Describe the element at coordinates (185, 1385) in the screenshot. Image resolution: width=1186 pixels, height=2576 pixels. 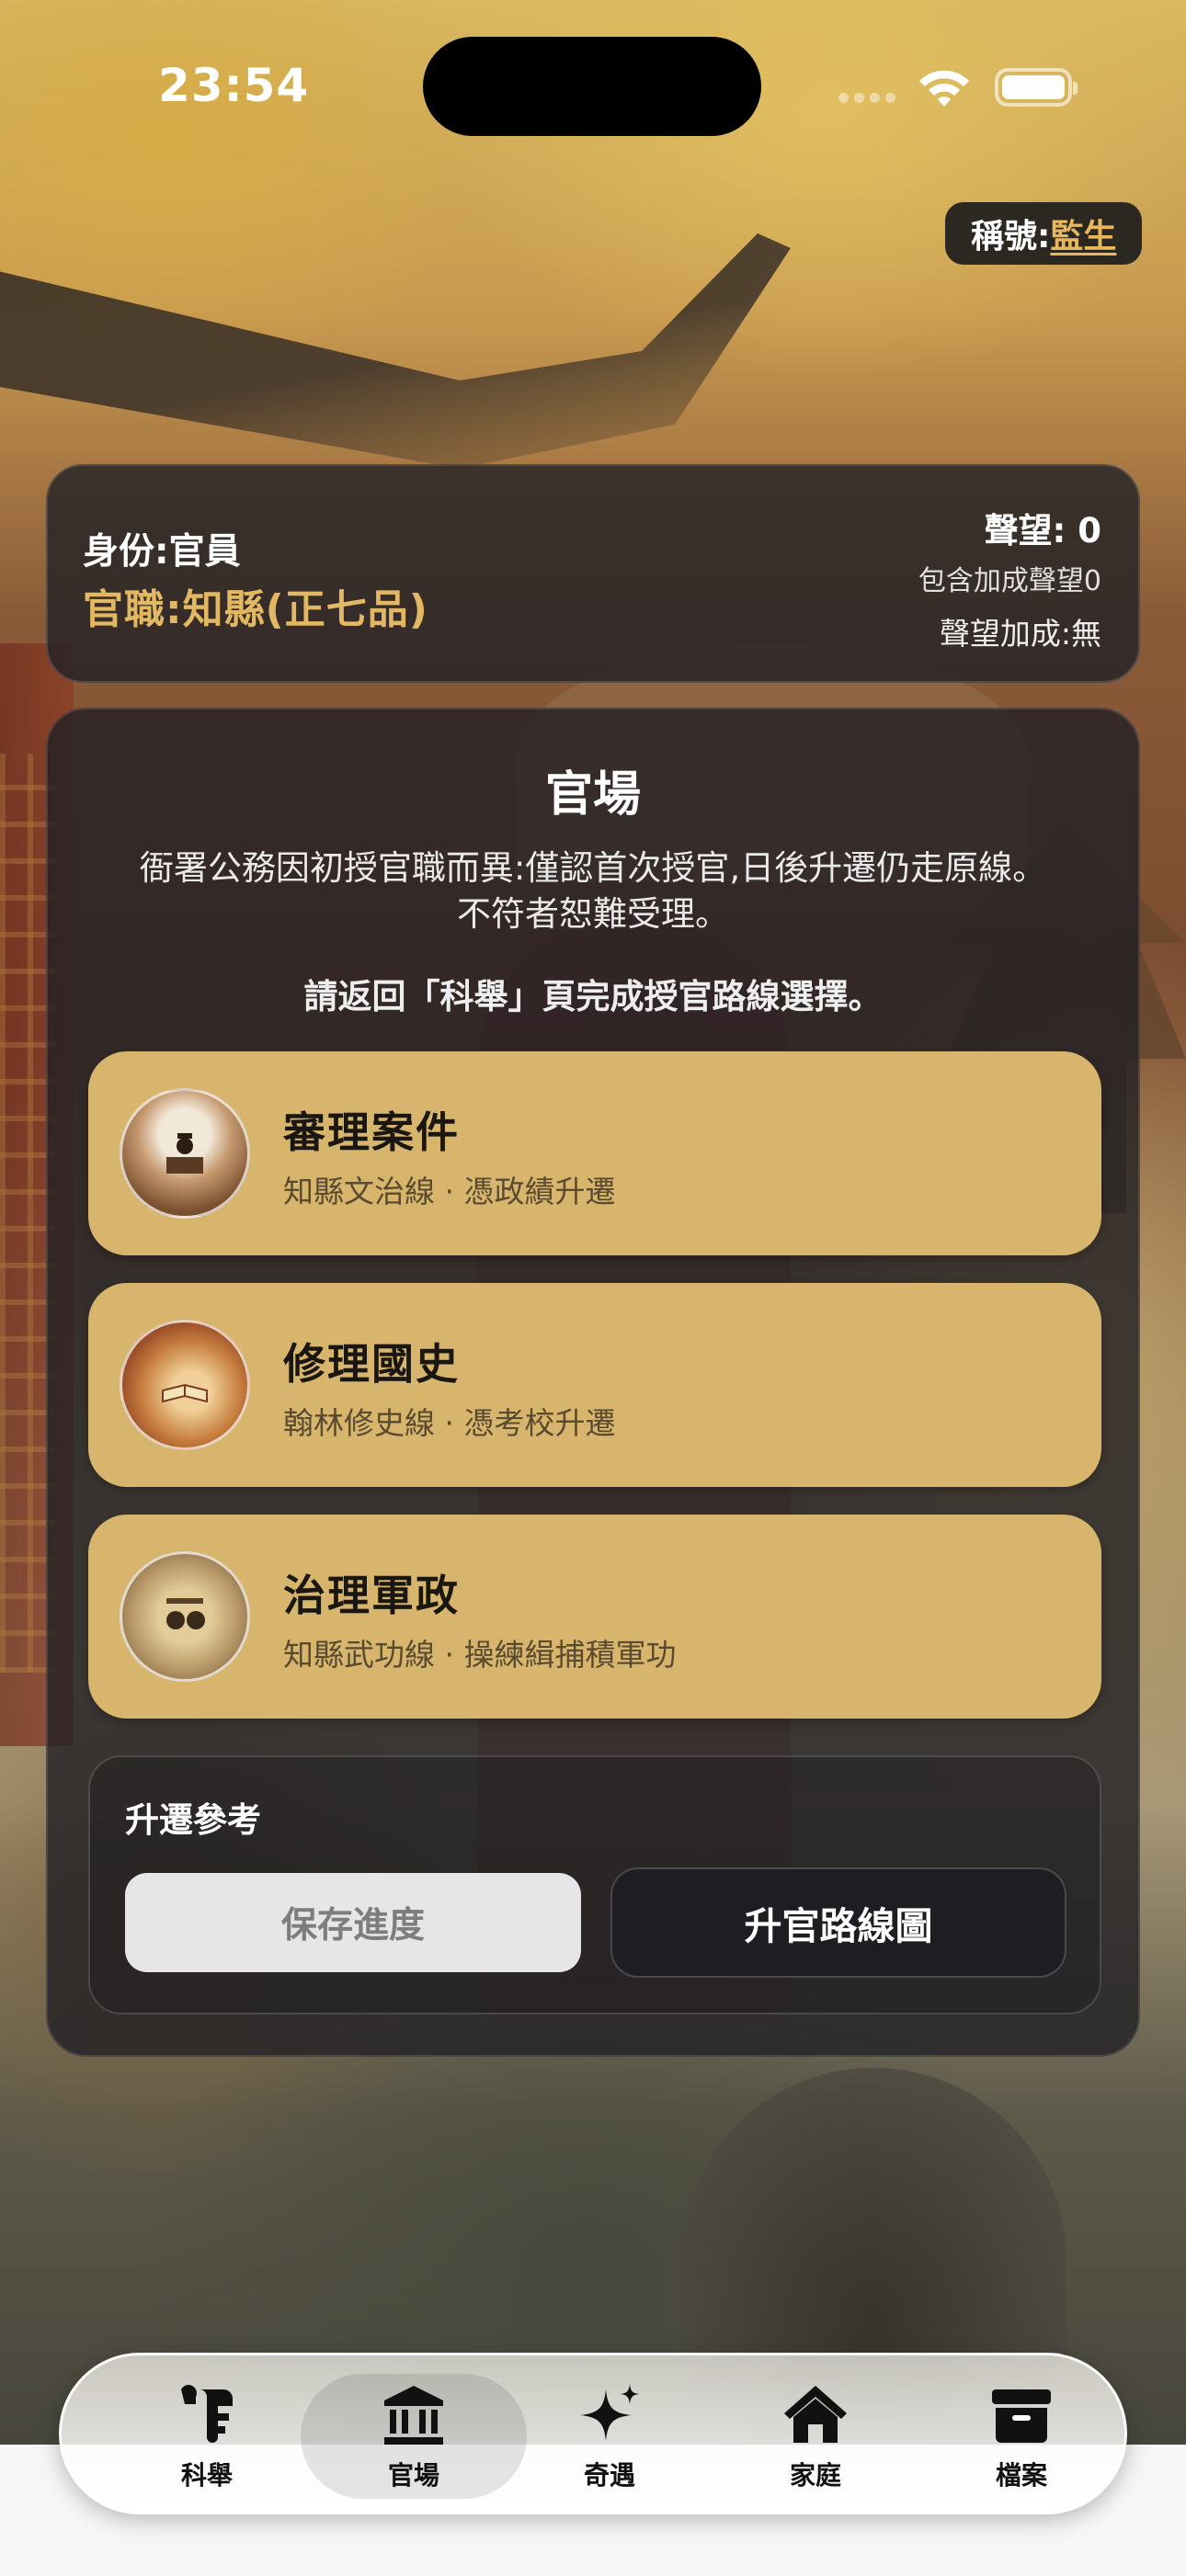
I see `history-book-icon` at that location.